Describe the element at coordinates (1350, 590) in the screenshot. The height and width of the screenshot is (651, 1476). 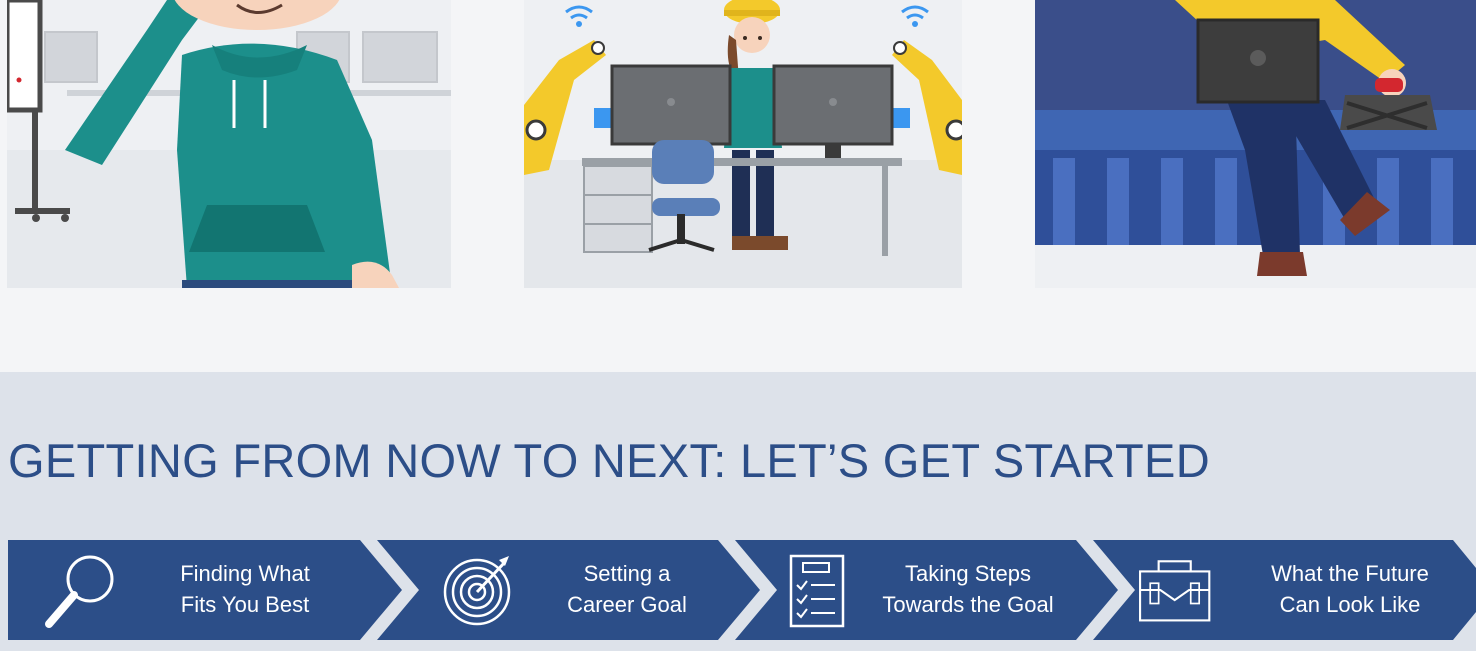
I see `step-label: What the Future Can Look Like` at that location.